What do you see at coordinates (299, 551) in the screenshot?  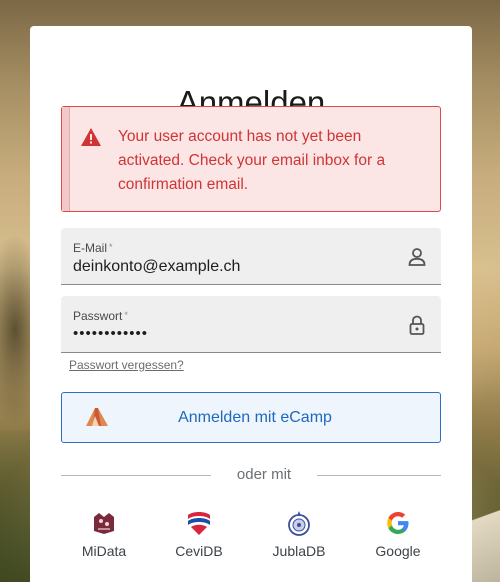 I see `jubladb-label: JublaDB` at bounding box center [299, 551].